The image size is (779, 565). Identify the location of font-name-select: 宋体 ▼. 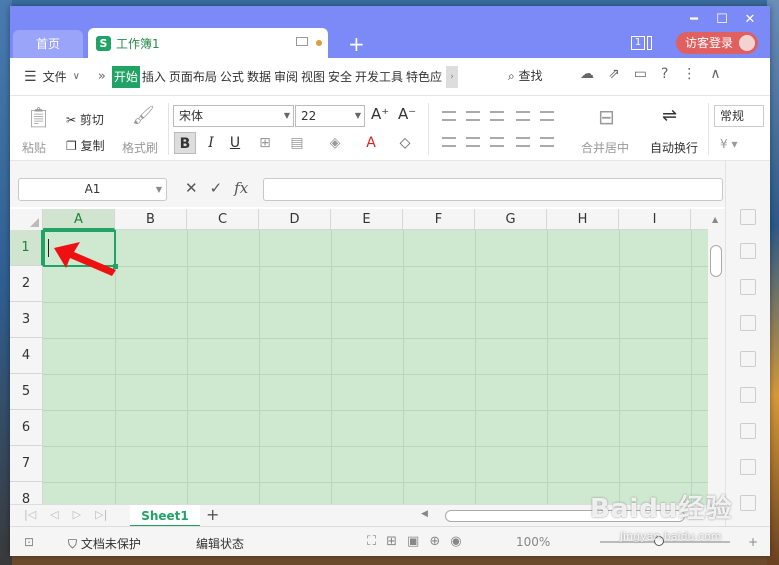
(233, 116).